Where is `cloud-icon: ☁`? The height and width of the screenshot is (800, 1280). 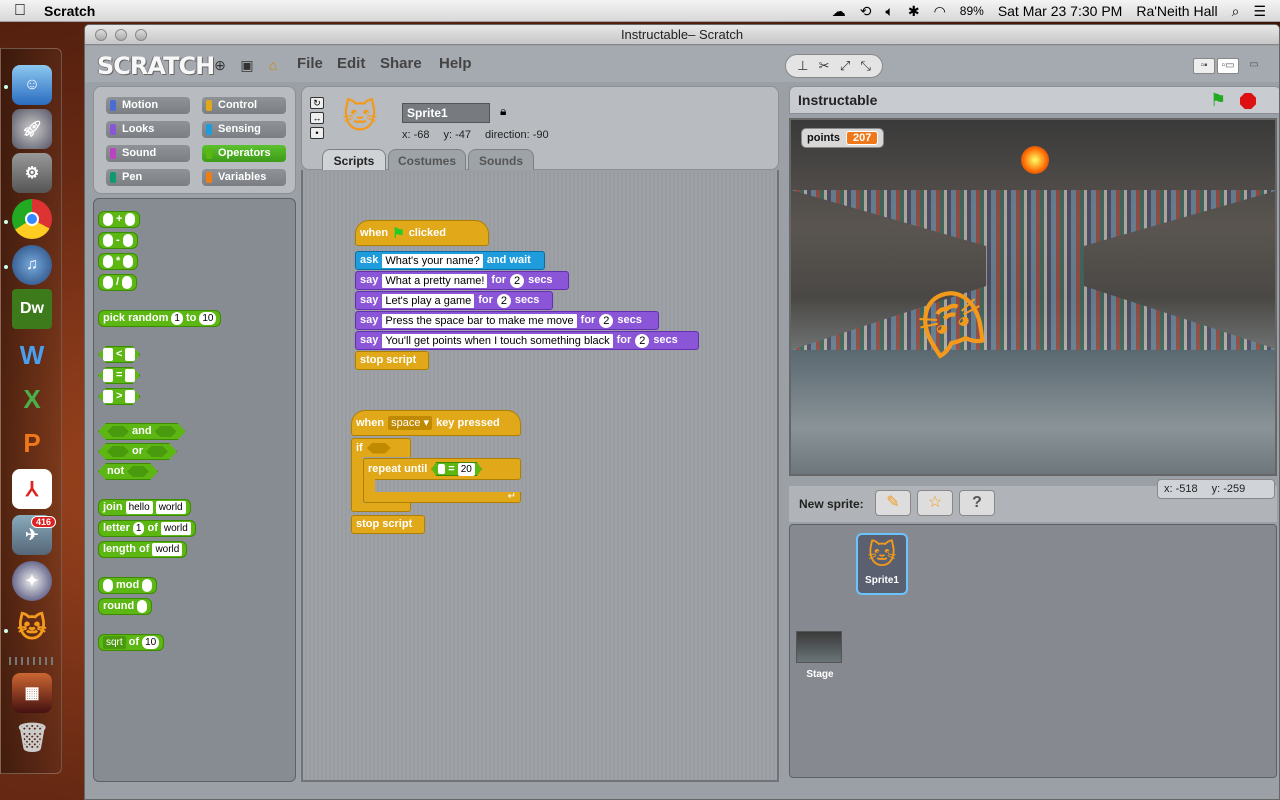
cloud-icon: ☁ is located at coordinates (839, 11).